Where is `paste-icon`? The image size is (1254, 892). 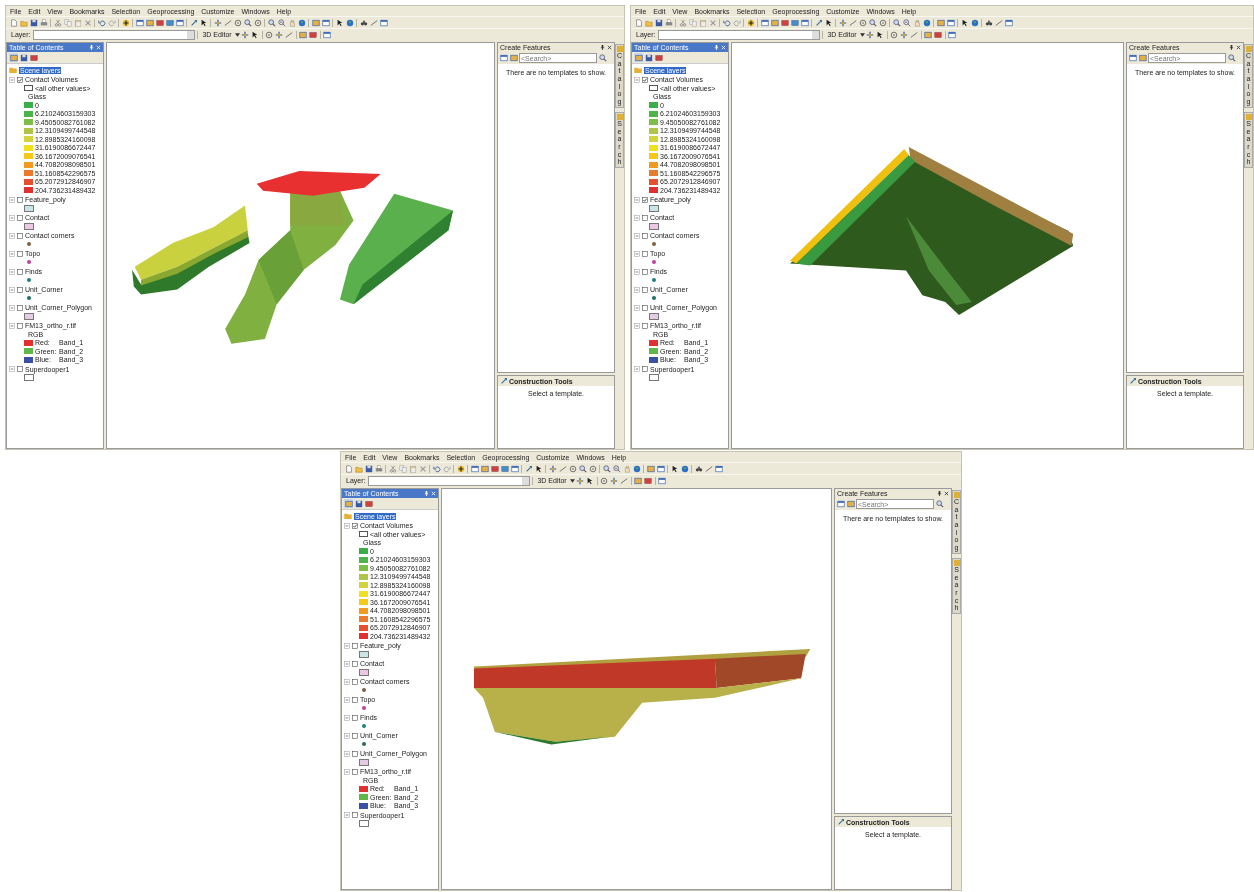 paste-icon is located at coordinates (412, 468).